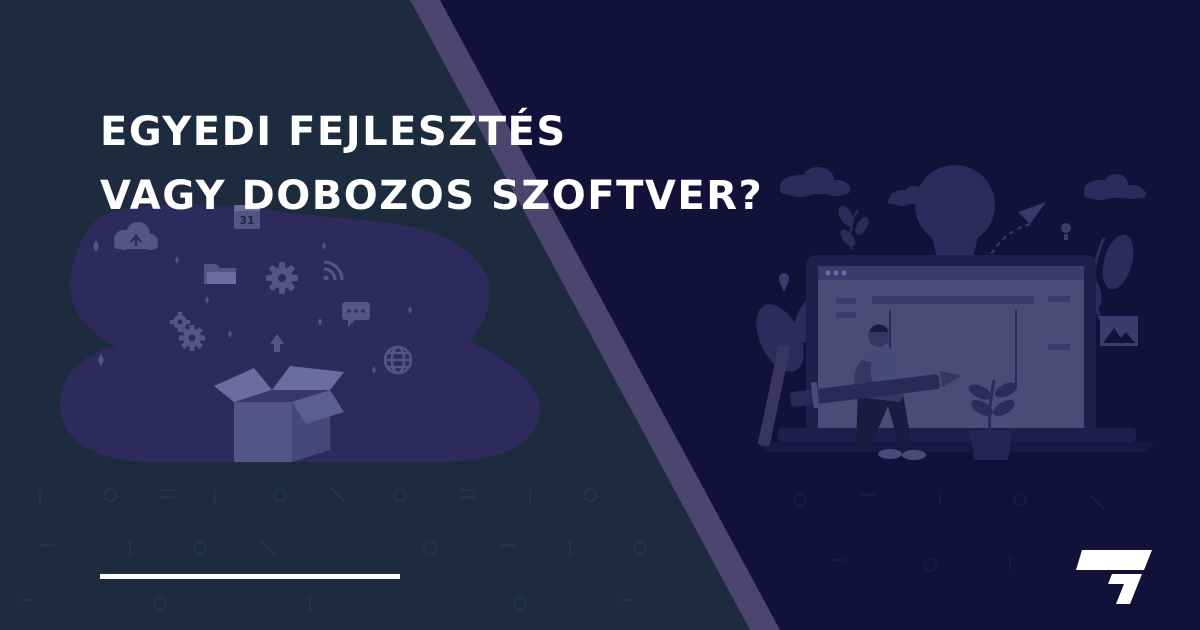  I want to click on brand-logo-icon, so click(1114, 577).